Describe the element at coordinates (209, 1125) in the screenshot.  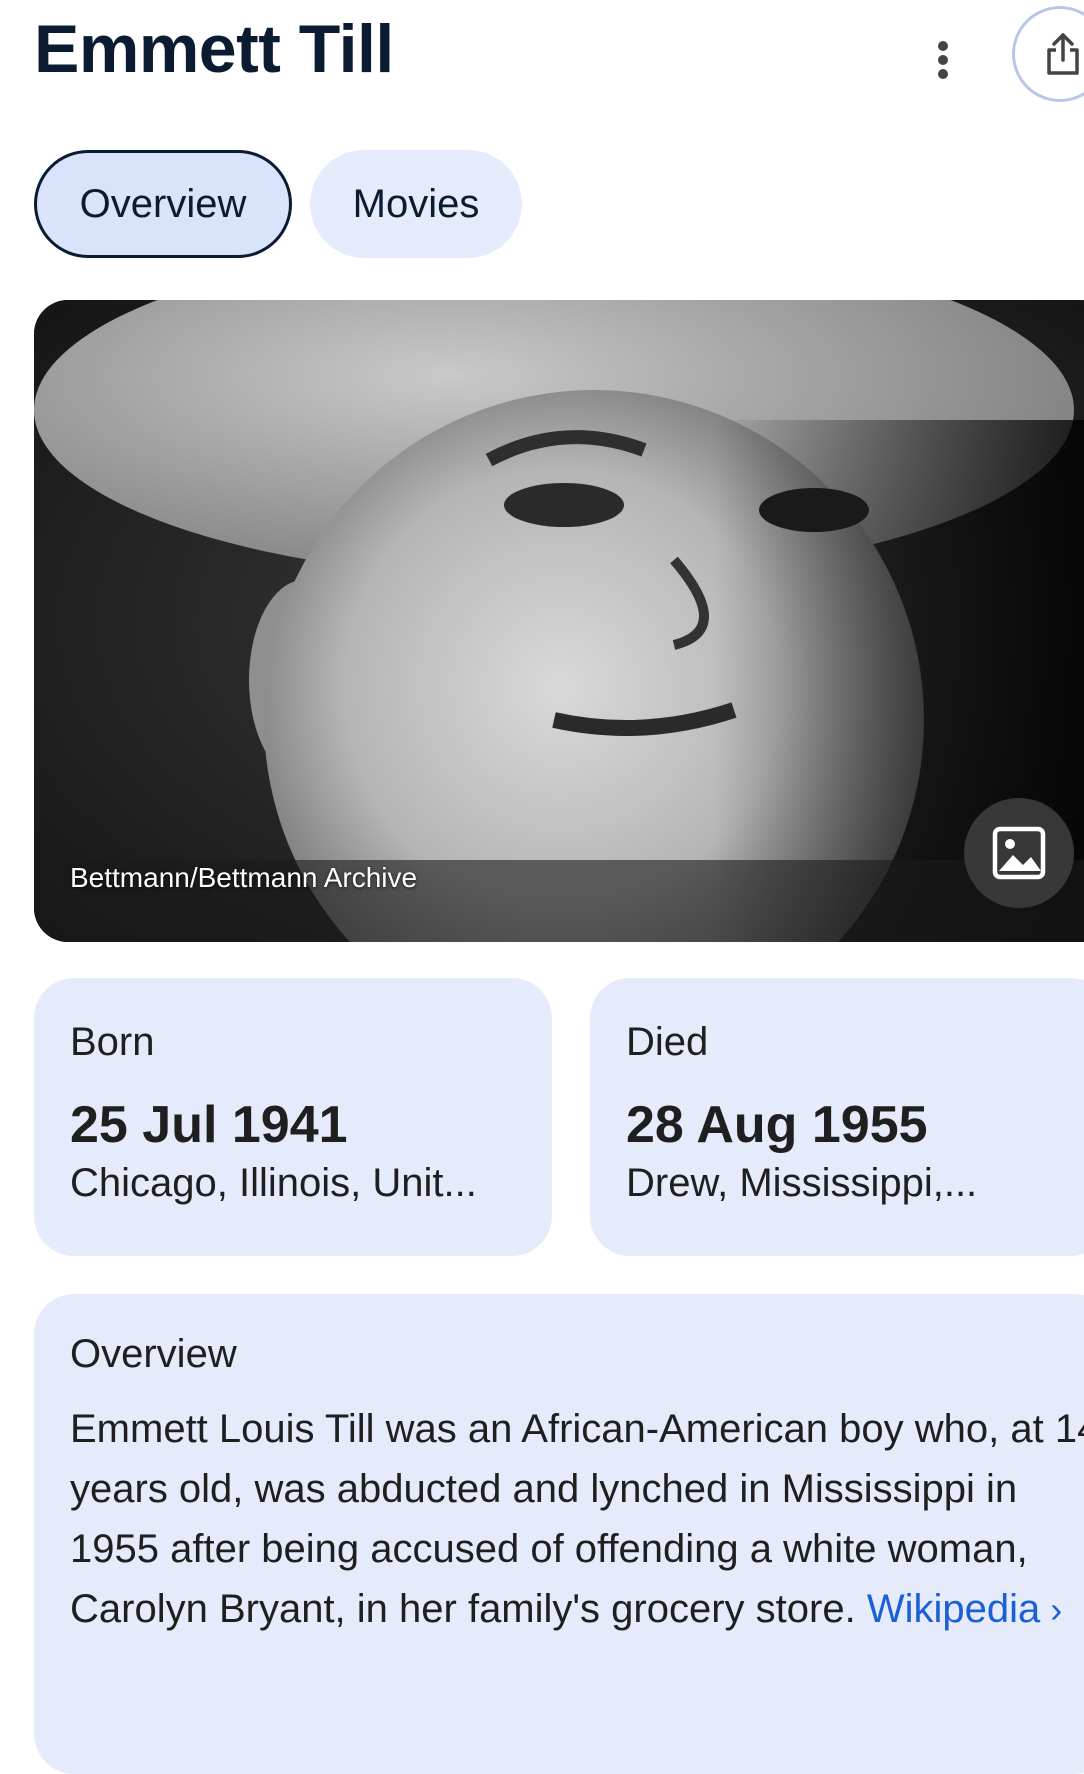
I see `born-date: 25 Jul 1941` at that location.